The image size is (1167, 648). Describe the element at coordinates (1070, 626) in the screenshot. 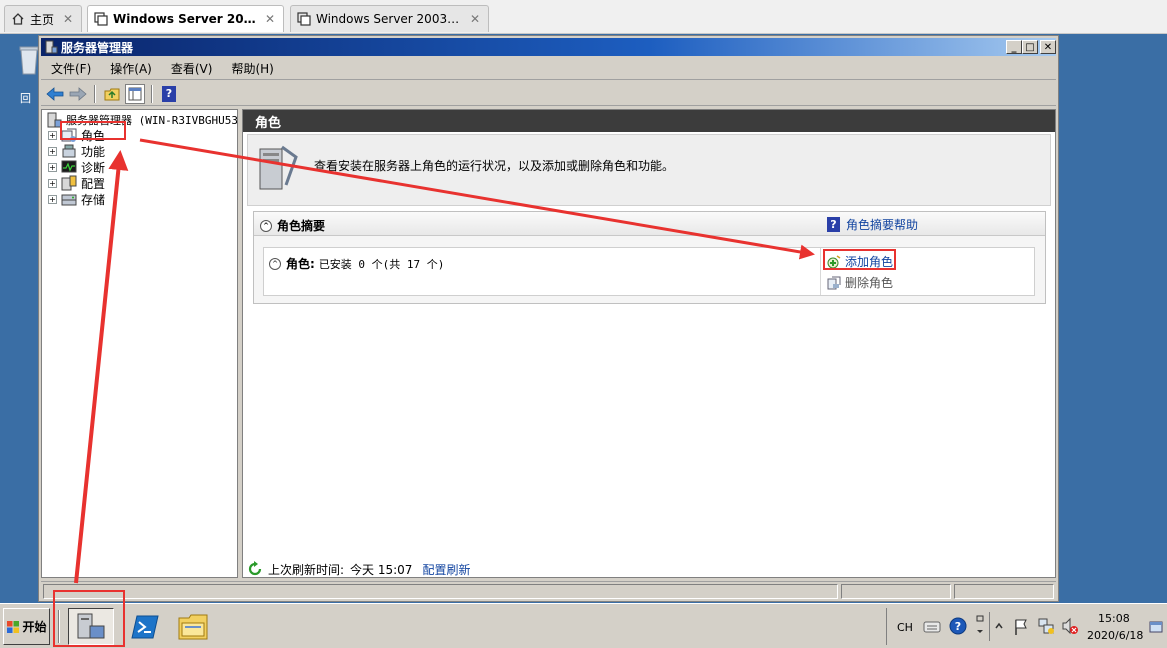

I see `volume-muted-icon` at that location.